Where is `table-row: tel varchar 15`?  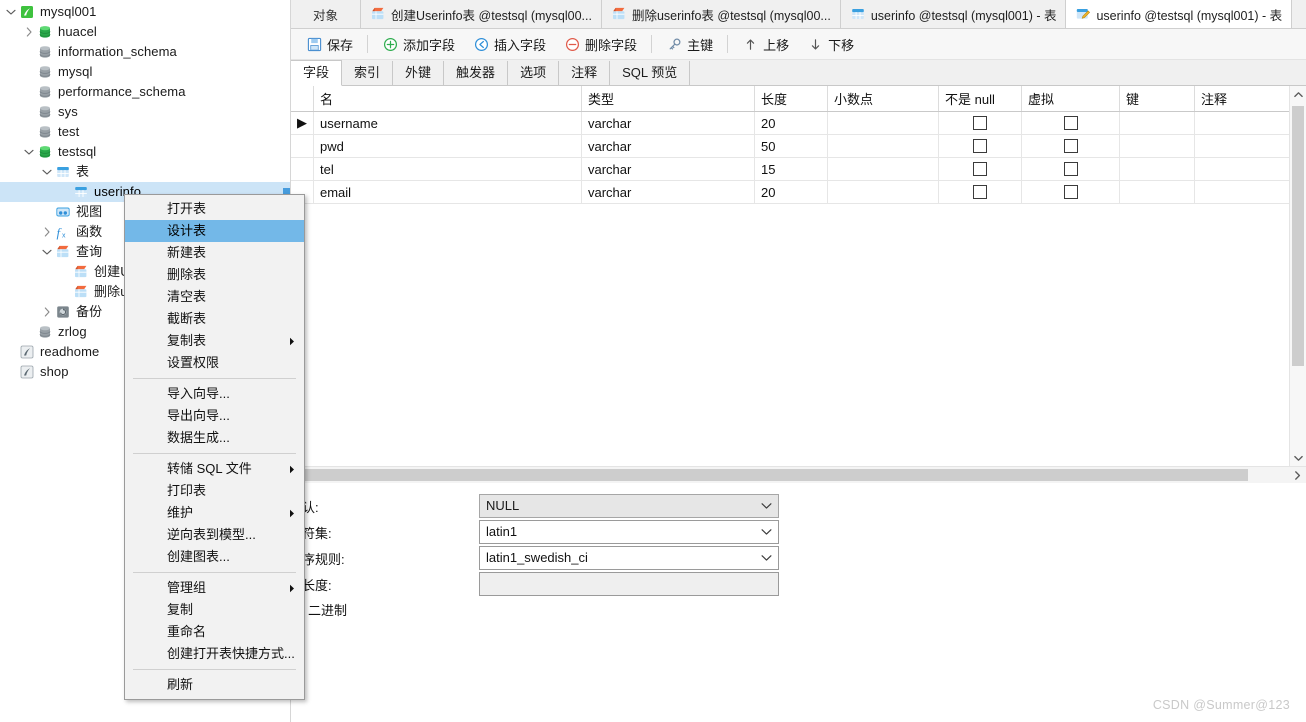
table-row: tel varchar 15 is located at coordinates (798, 169).